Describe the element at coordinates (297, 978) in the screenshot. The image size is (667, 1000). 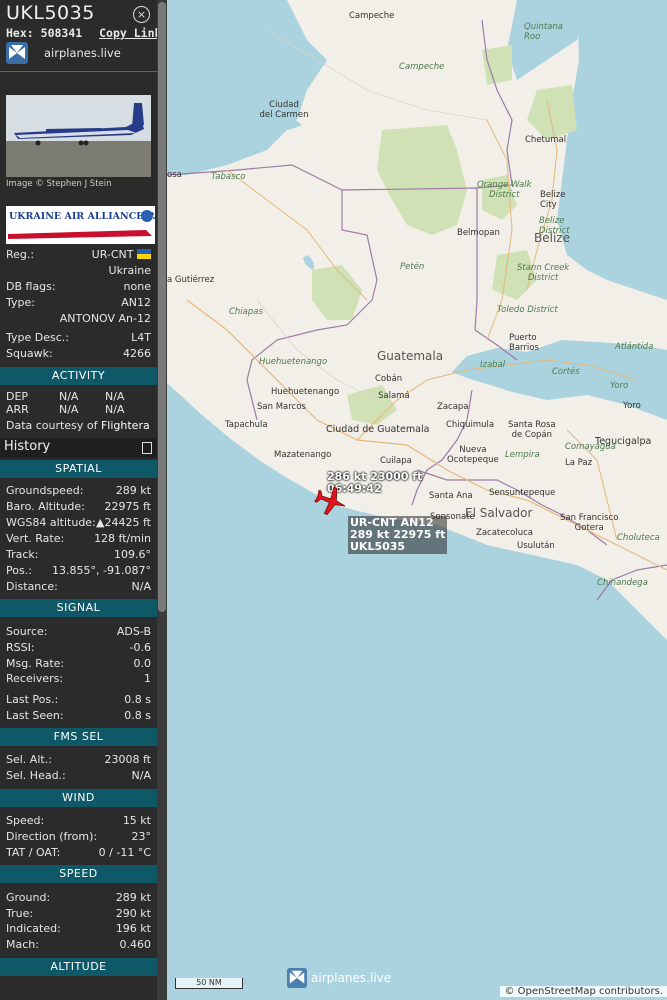
I see `airplanes-live-watermark-icon` at that location.